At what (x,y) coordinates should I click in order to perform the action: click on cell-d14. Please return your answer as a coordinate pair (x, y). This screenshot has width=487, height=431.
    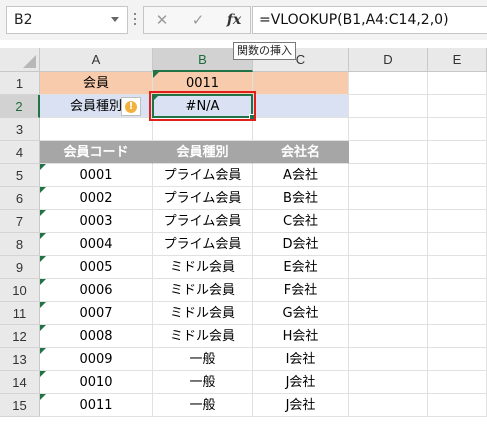
    Looking at the image, I should click on (388, 382).